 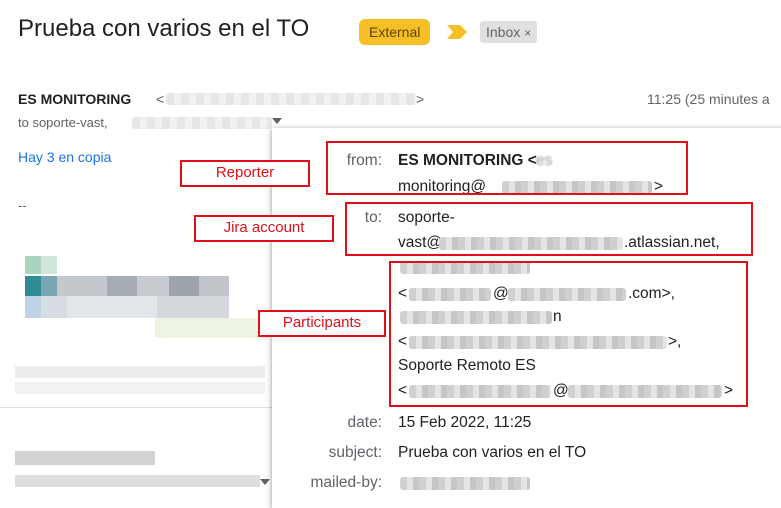 I want to click on cc-count-link: Hay 3 en copia, so click(x=64, y=157).